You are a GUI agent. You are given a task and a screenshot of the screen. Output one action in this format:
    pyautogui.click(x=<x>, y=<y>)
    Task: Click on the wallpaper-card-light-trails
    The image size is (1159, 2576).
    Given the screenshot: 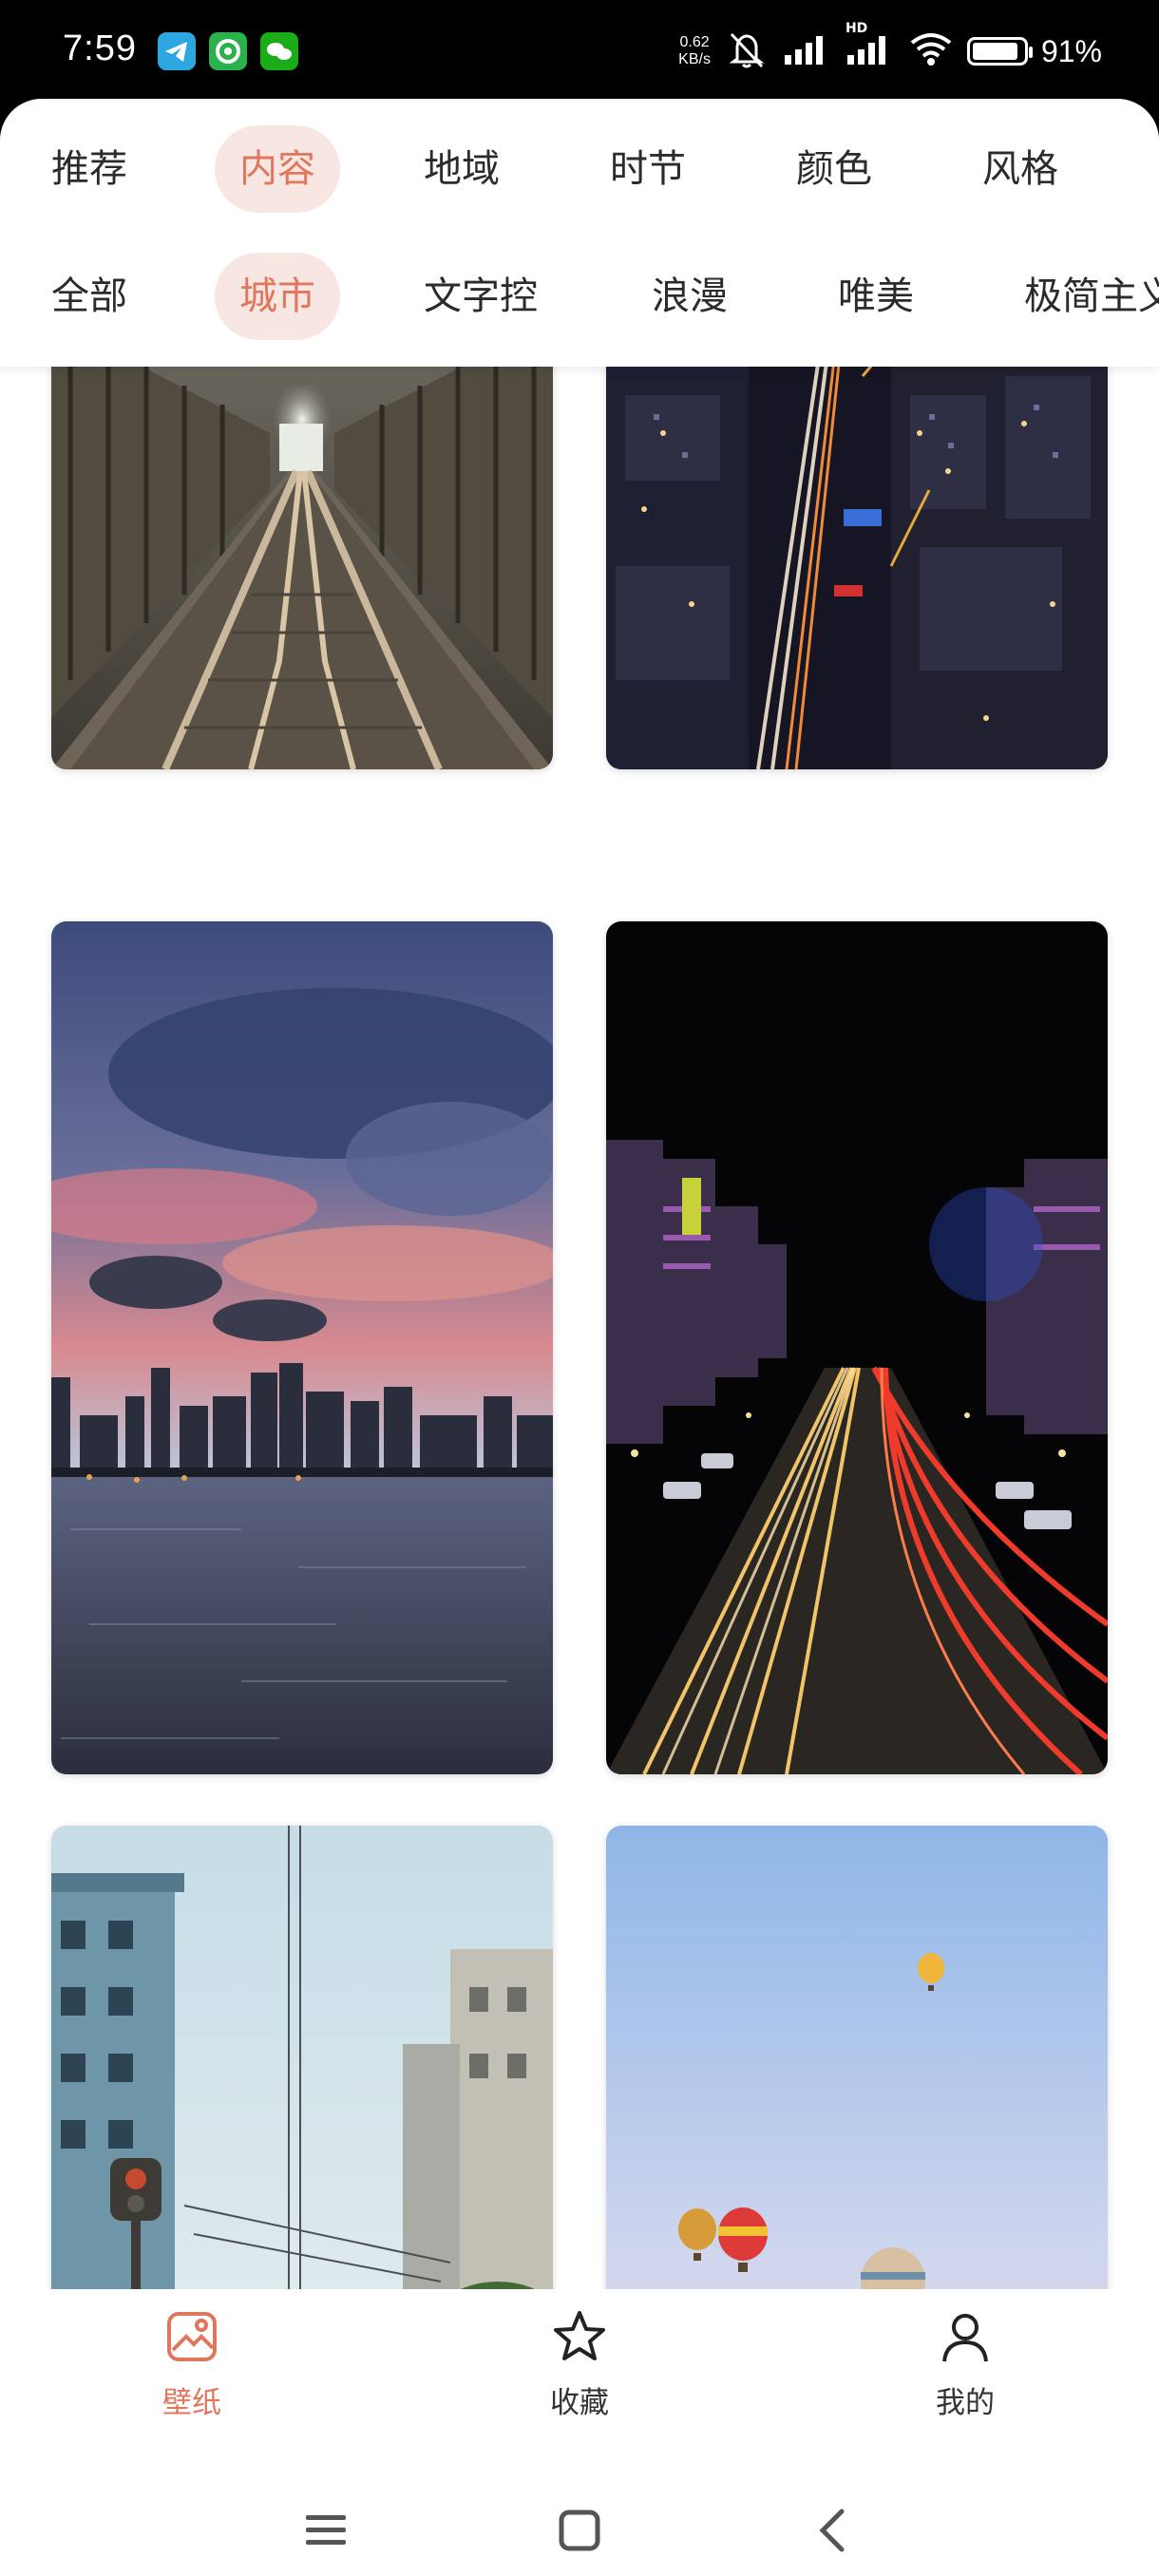 What is the action you would take?
    pyautogui.click(x=857, y=1347)
    